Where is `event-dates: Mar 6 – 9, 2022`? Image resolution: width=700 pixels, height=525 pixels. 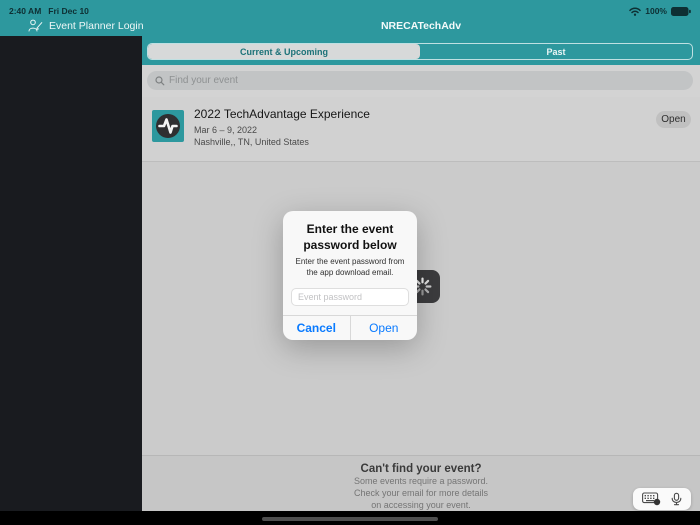
event-dates: Mar 6 – 9, 2022 is located at coordinates (226, 130).